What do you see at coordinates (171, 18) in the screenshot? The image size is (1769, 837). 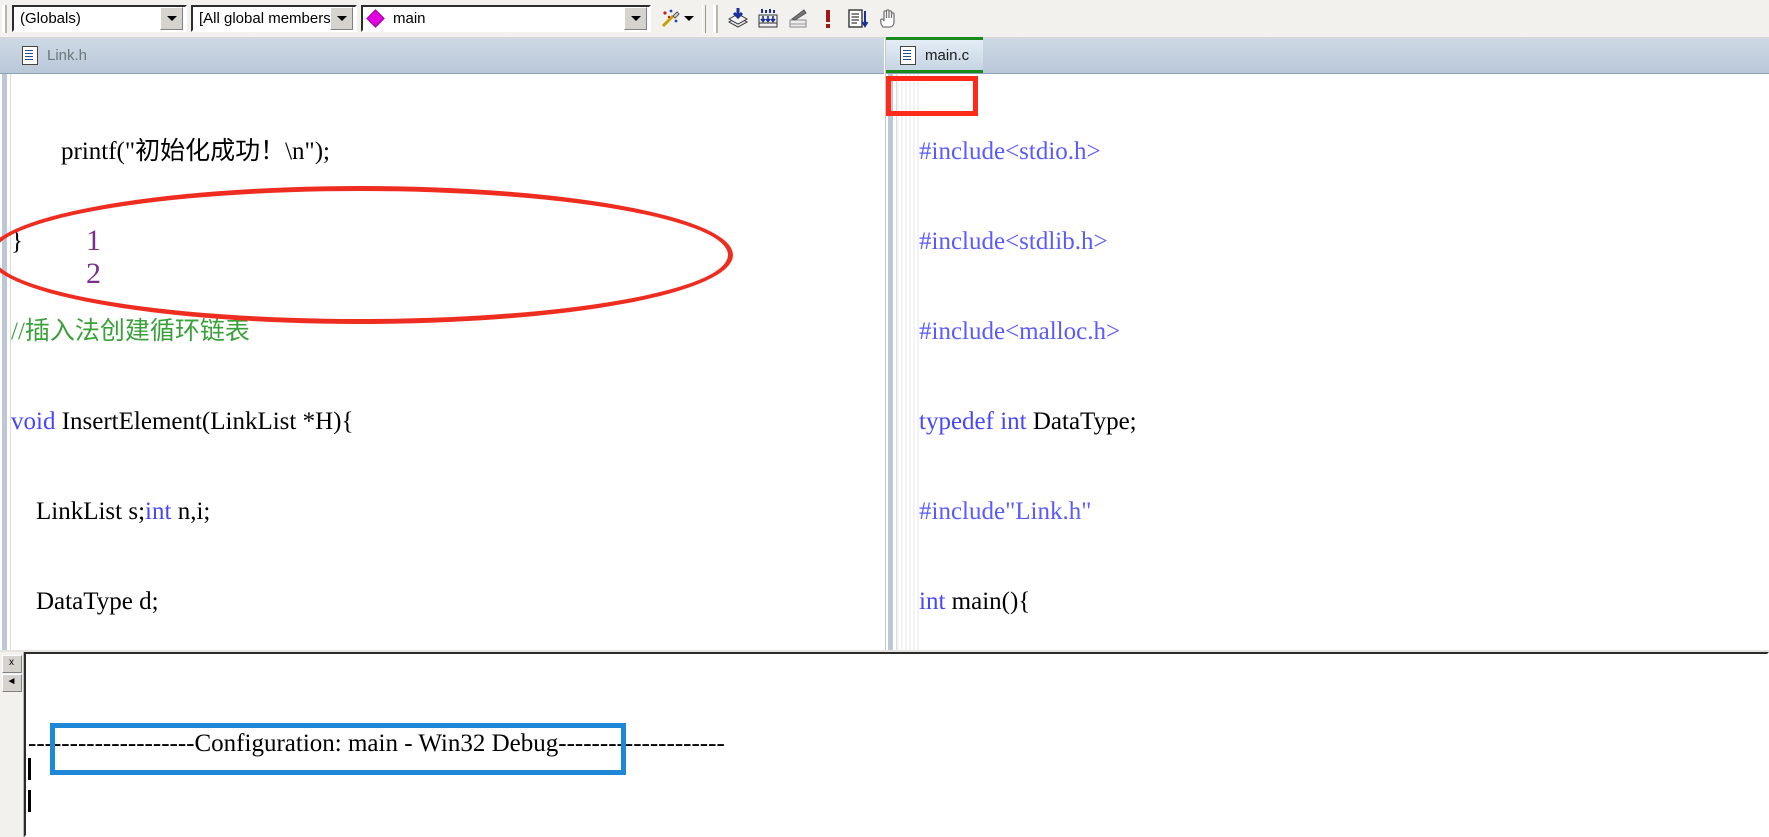 I see `globals-combo-arrow-icon` at bounding box center [171, 18].